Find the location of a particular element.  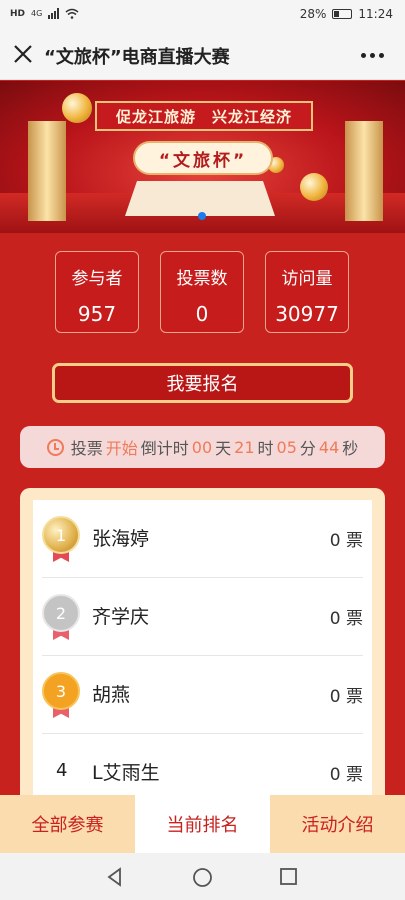

clock-time: 11:24 is located at coordinates (375, 14).